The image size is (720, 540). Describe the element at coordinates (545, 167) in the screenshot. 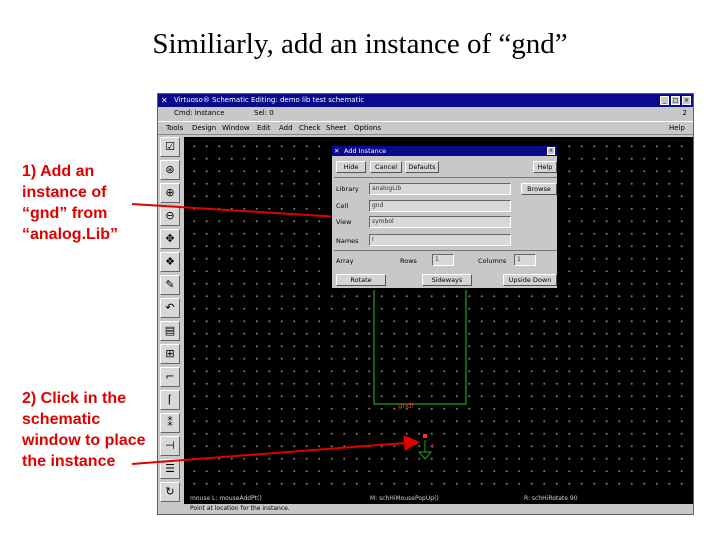

I see `help-button: Help` at that location.